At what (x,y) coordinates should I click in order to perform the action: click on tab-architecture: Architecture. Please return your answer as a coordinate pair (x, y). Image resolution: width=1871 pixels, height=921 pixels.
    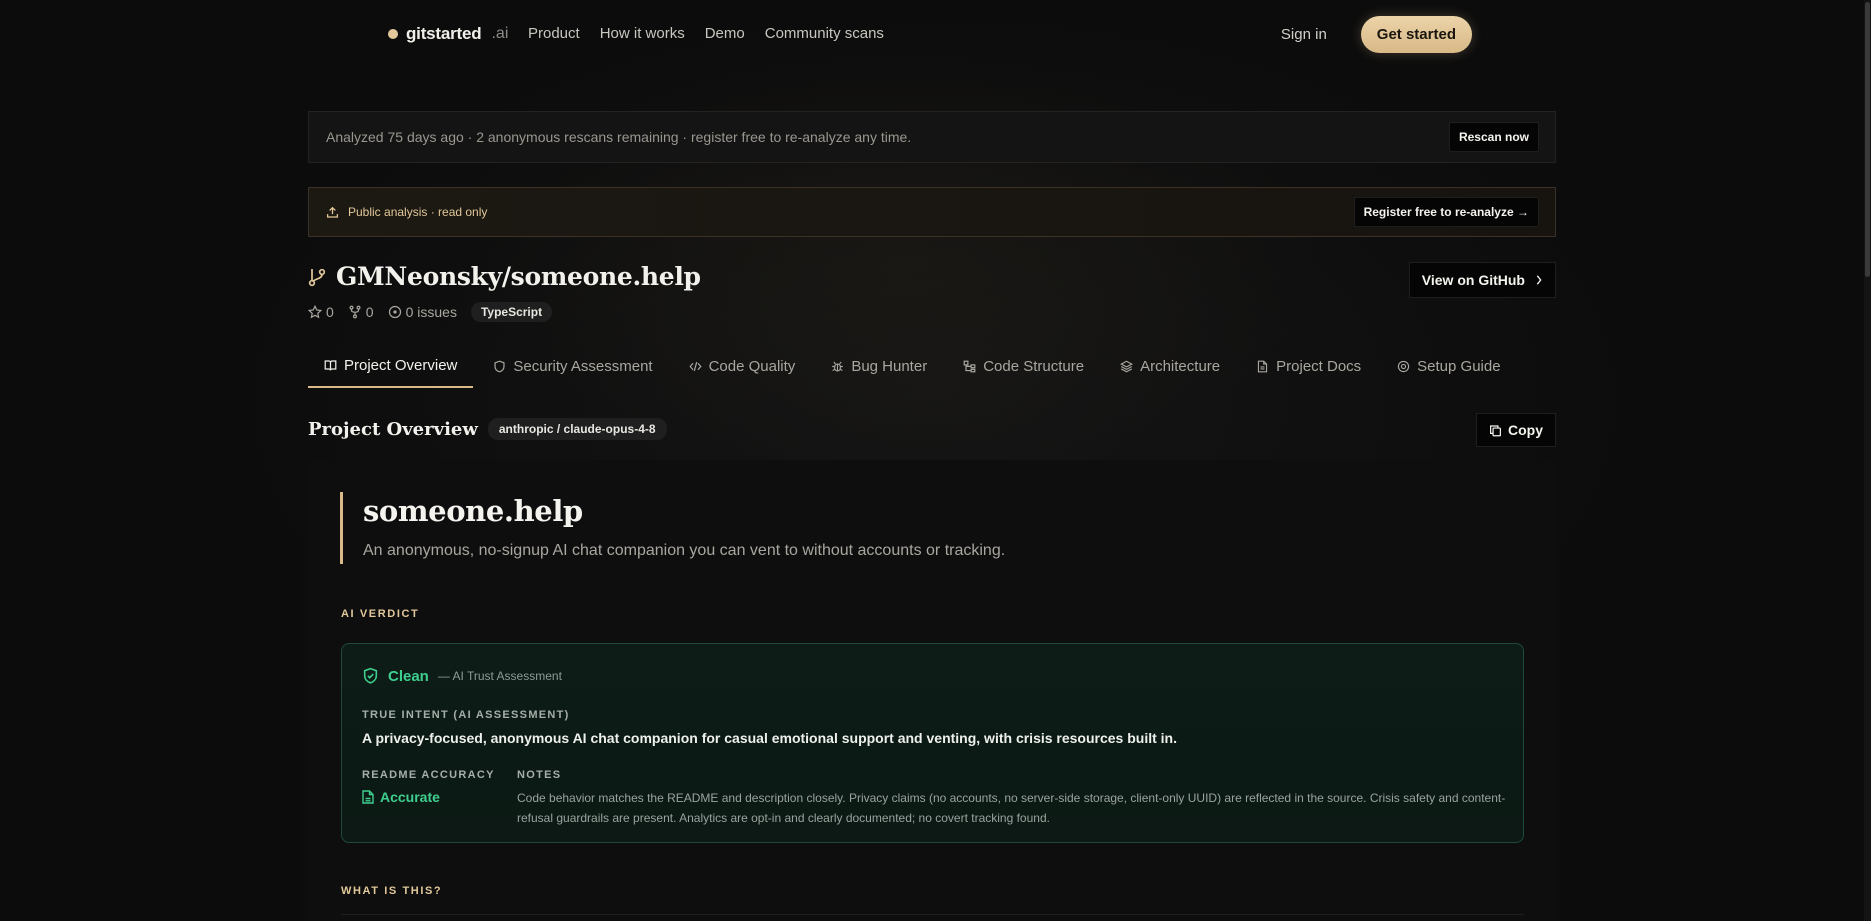
    Looking at the image, I should click on (1170, 369).